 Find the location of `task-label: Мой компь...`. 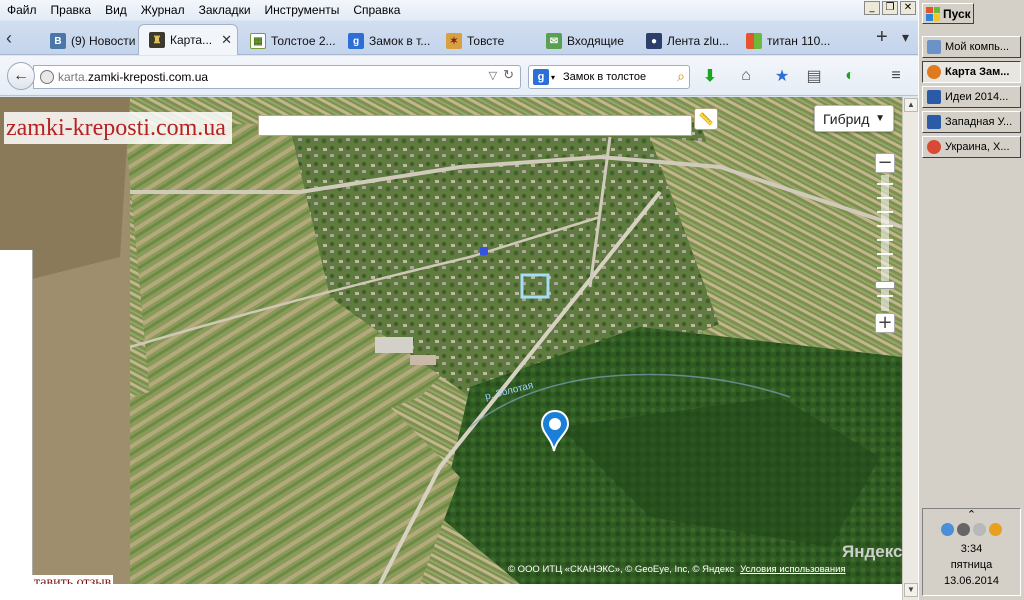

task-label: Мой компь... is located at coordinates (977, 47).